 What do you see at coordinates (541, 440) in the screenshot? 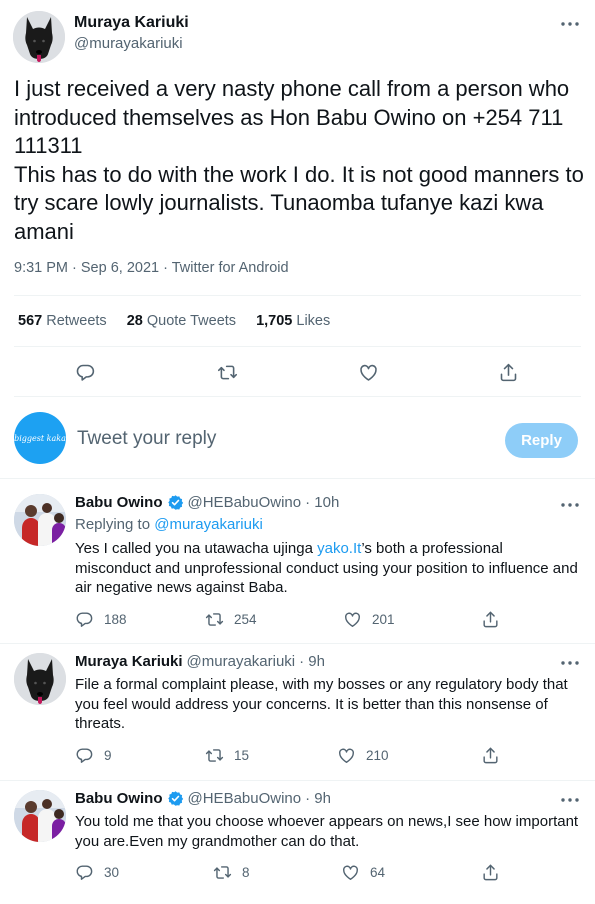
I see `reply-submit-button: Reply` at bounding box center [541, 440].